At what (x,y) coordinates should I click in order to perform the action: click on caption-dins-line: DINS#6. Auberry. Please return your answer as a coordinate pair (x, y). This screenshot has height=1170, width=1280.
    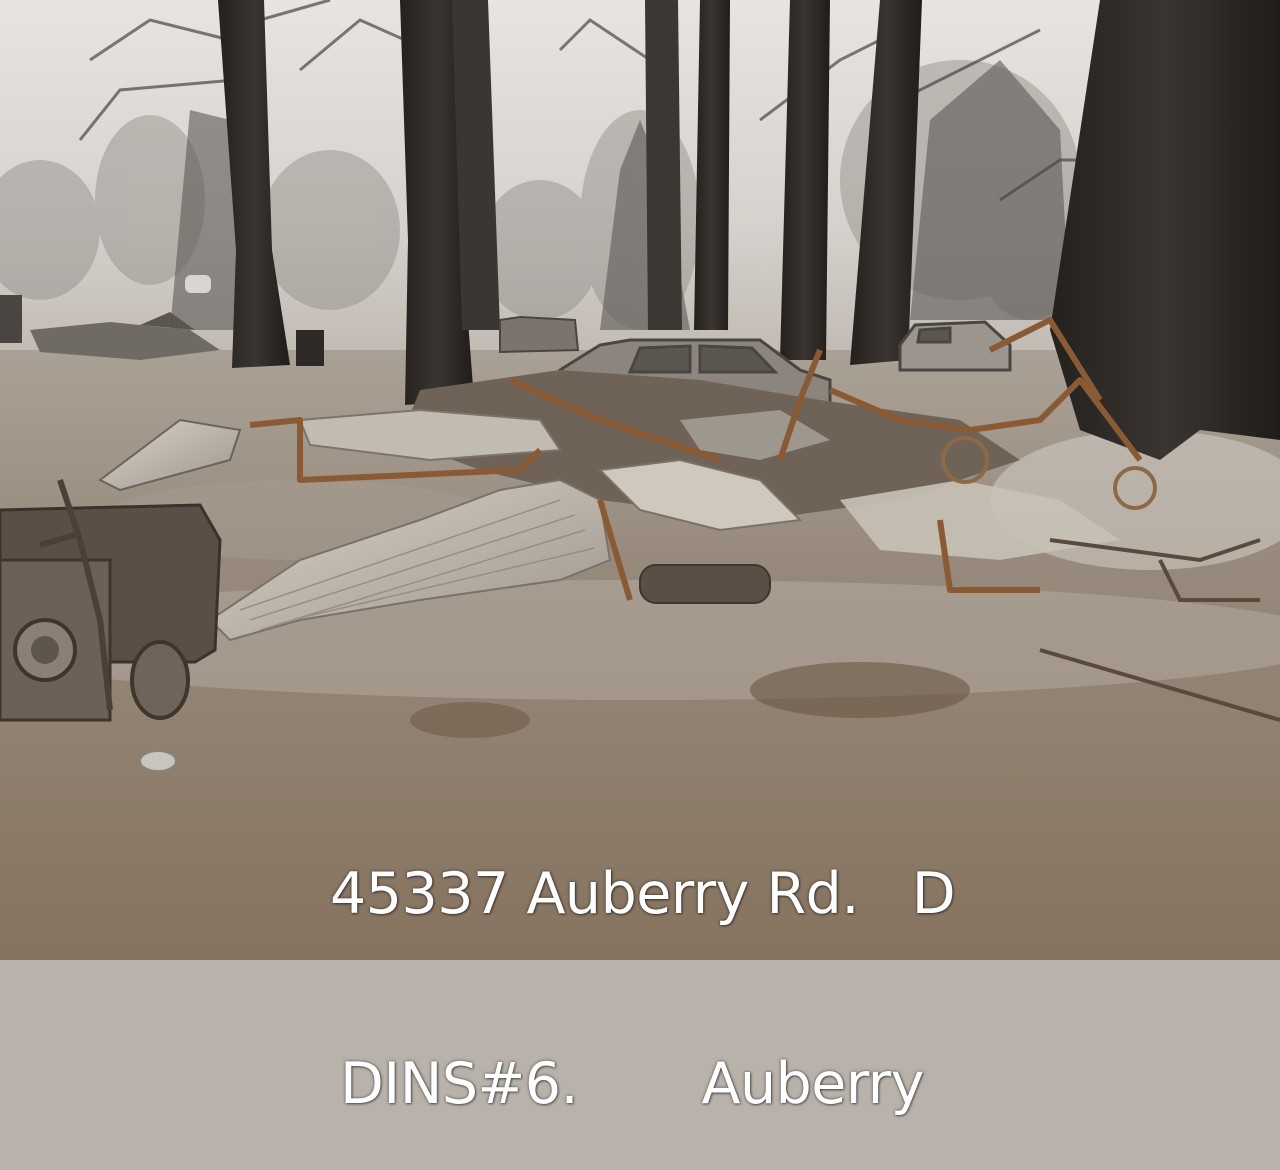
    Looking at the image, I should click on (632, 1084).